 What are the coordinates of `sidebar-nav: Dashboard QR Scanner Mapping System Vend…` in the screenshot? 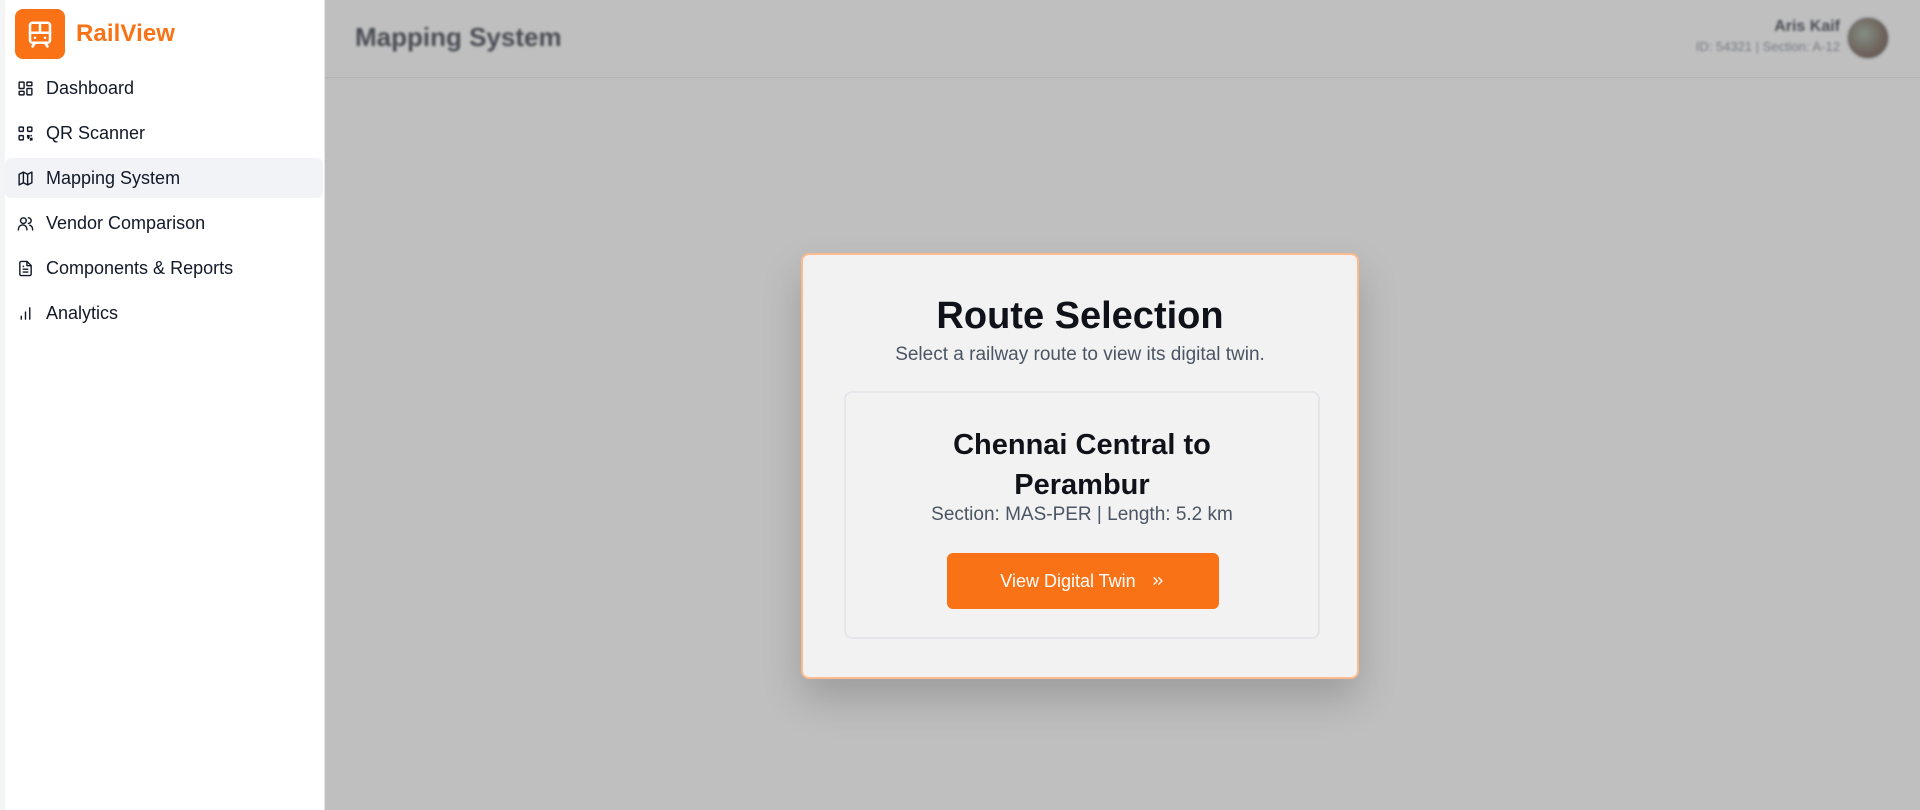 It's located at (164, 203).